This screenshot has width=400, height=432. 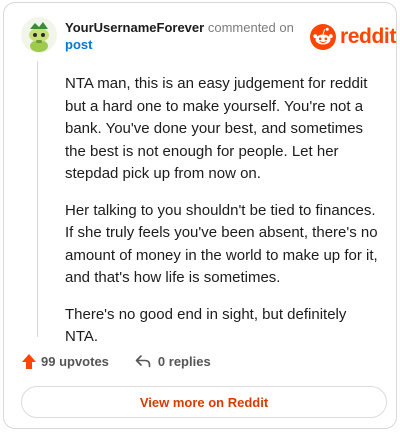 I want to click on comment-actions: 99 upvotes 0 replies, so click(x=116, y=361).